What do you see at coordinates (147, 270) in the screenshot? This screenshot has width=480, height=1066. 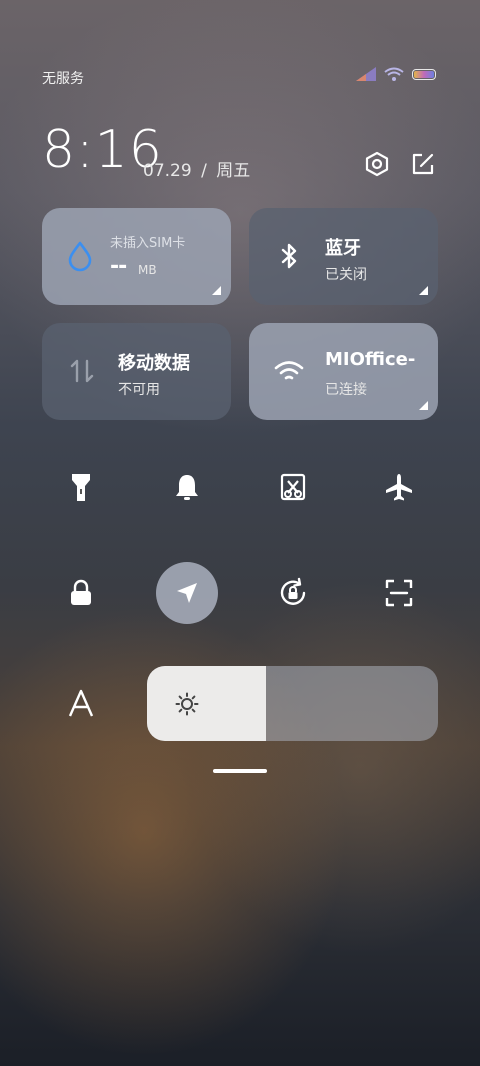 I see `data-usage-unit: MB` at bounding box center [147, 270].